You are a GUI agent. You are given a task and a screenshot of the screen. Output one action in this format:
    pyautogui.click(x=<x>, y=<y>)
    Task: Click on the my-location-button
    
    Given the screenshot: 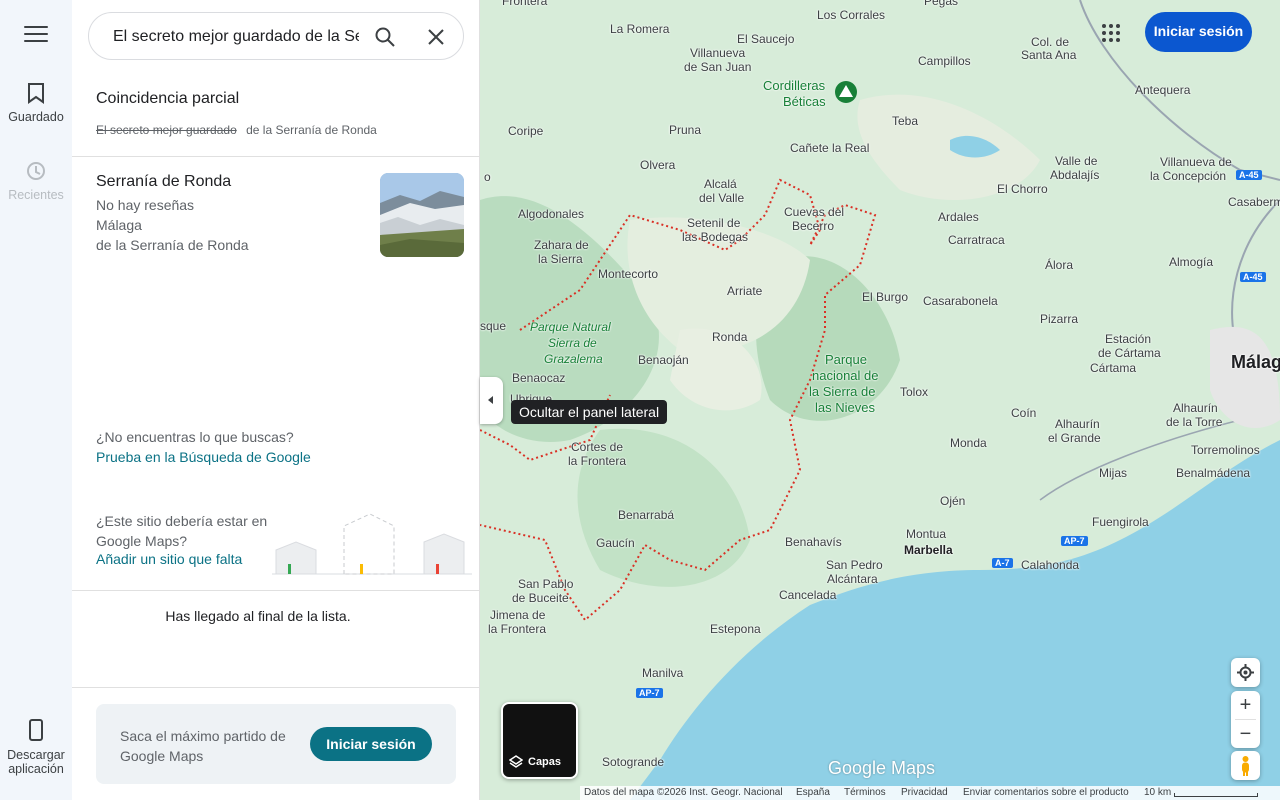 What is the action you would take?
    pyautogui.click(x=1245, y=672)
    